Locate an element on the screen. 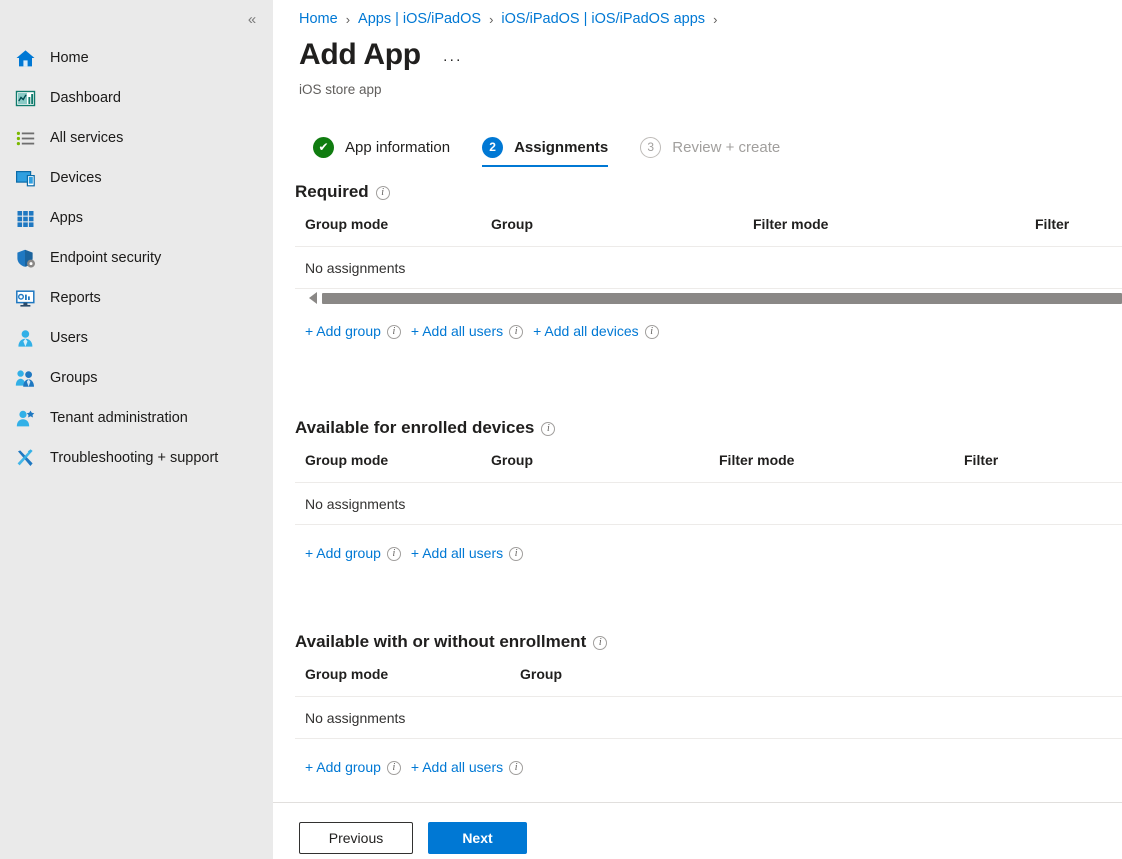 Image resolution: width=1122 pixels, height=859 pixels. sidebar-item-all-services: All services is located at coordinates (136, 138).